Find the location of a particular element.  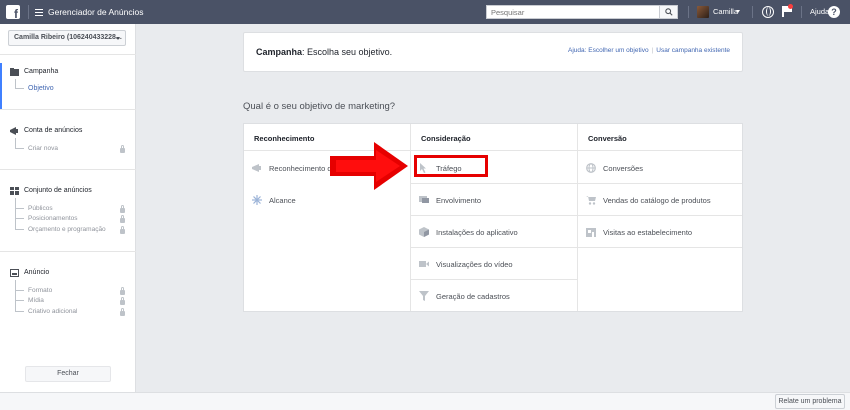

sidebar-item-midia: Mídia is located at coordinates (36, 300).